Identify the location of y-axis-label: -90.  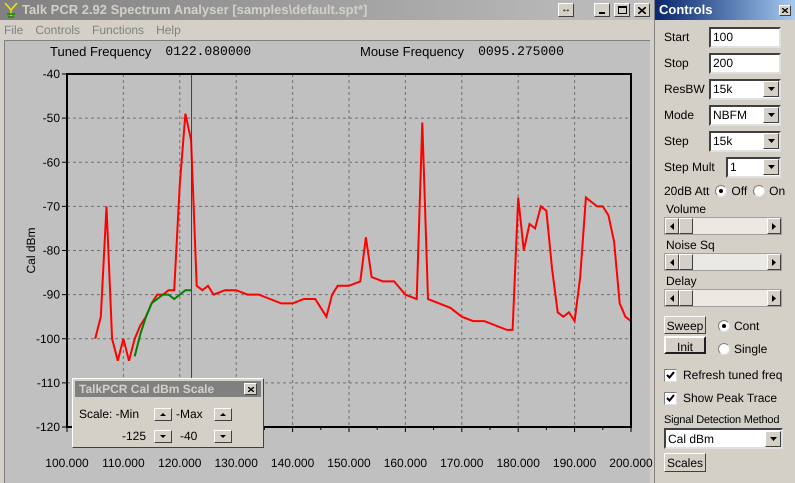
(51, 295).